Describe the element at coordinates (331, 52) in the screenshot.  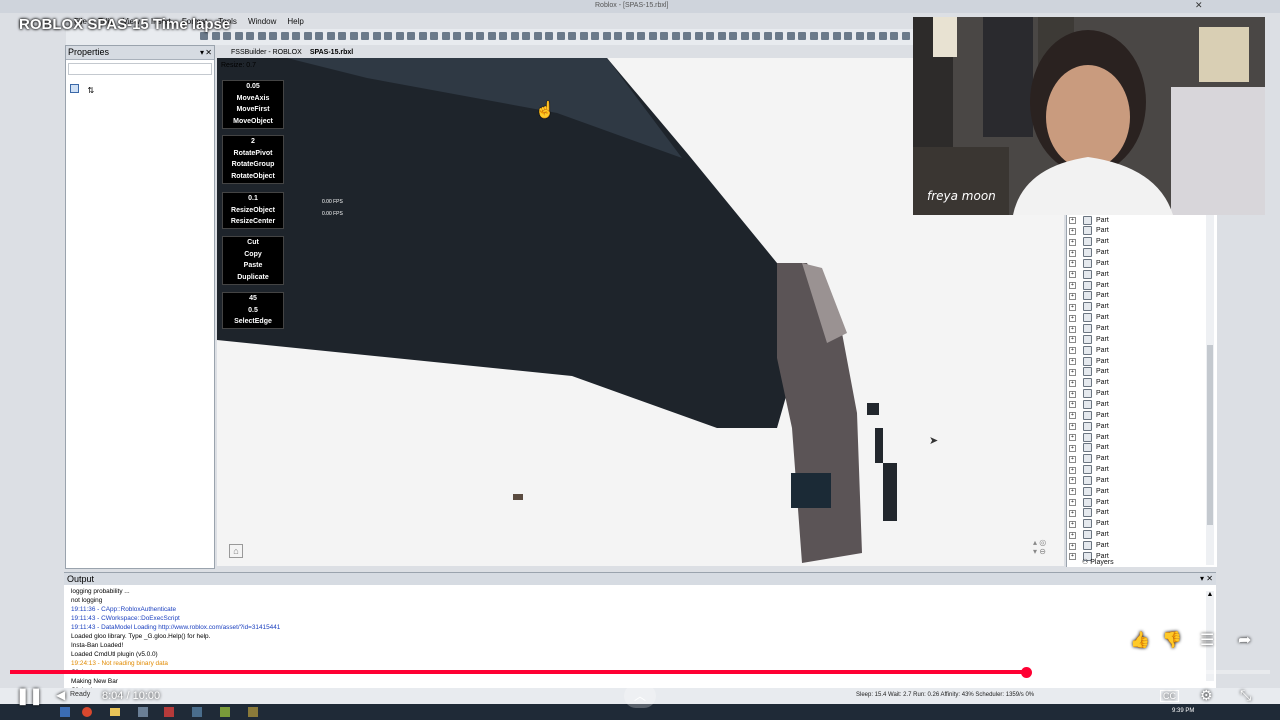
I see `tab-spas15: SPAS-15.rbxl` at that location.